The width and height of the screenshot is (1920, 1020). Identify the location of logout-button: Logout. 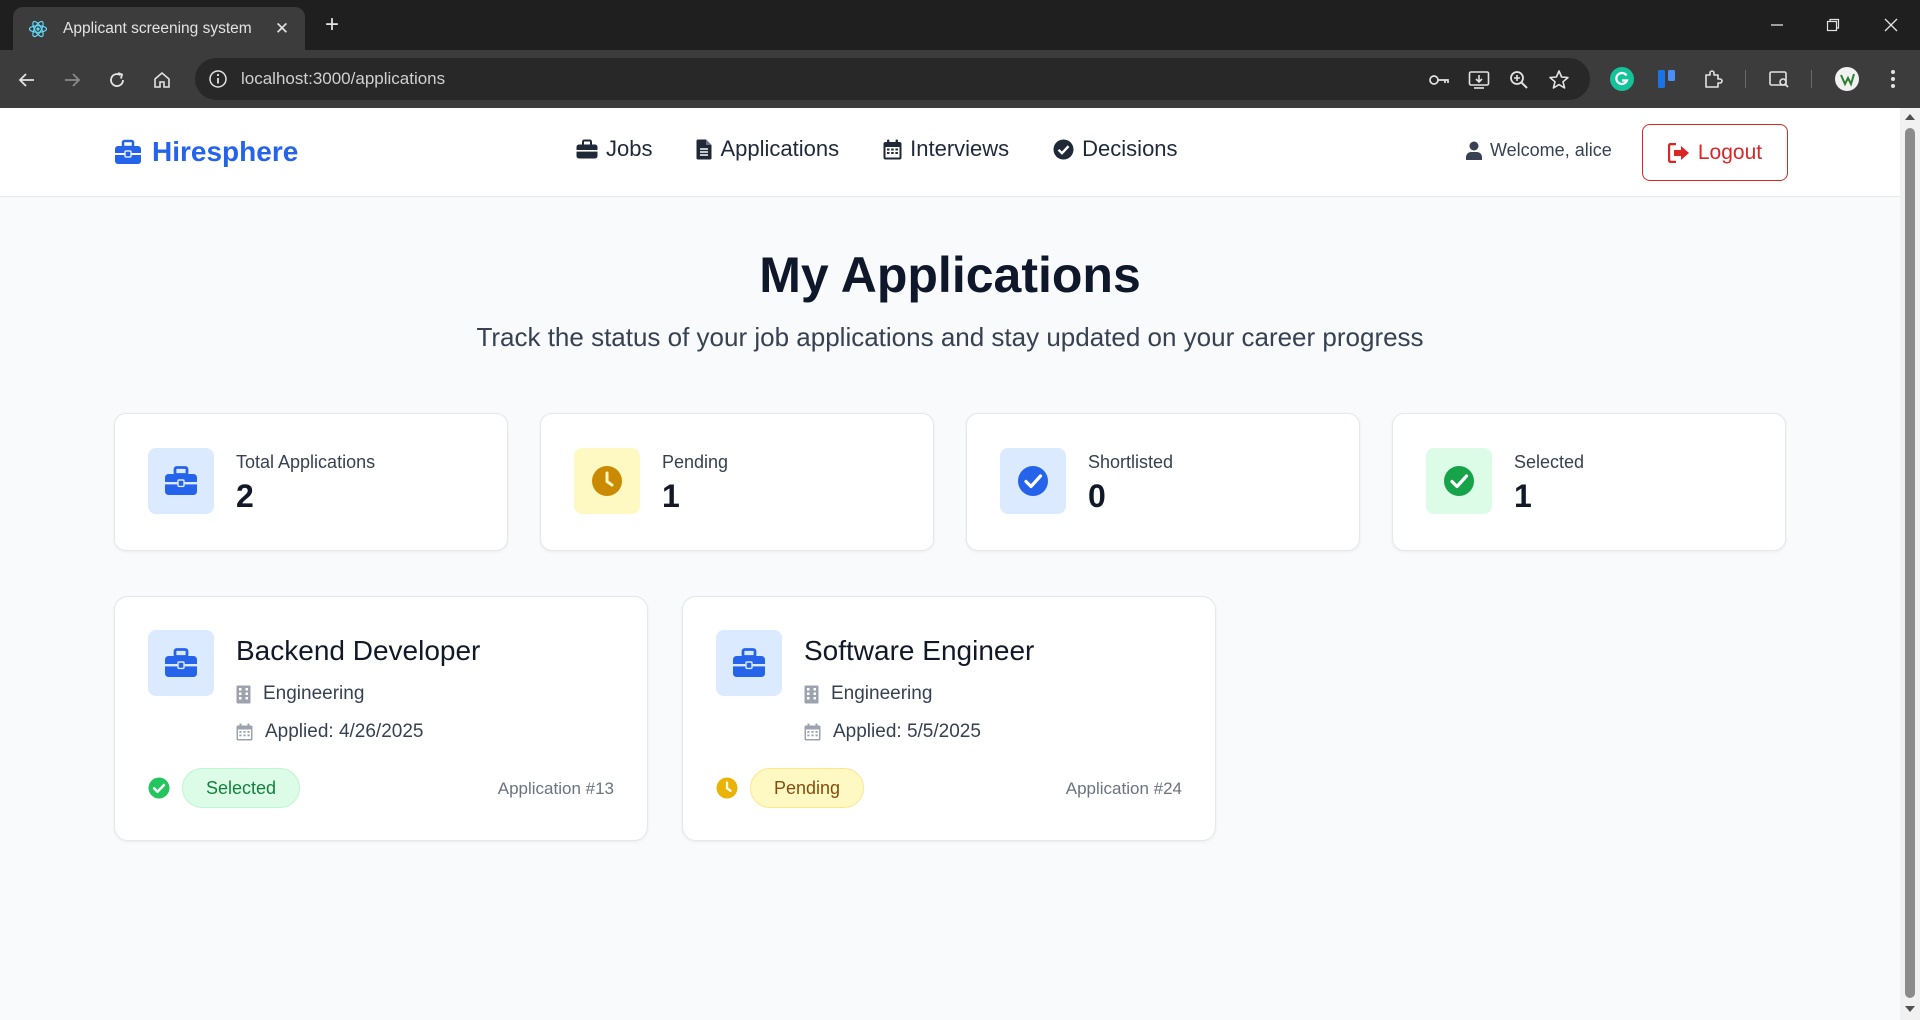
(1715, 152).